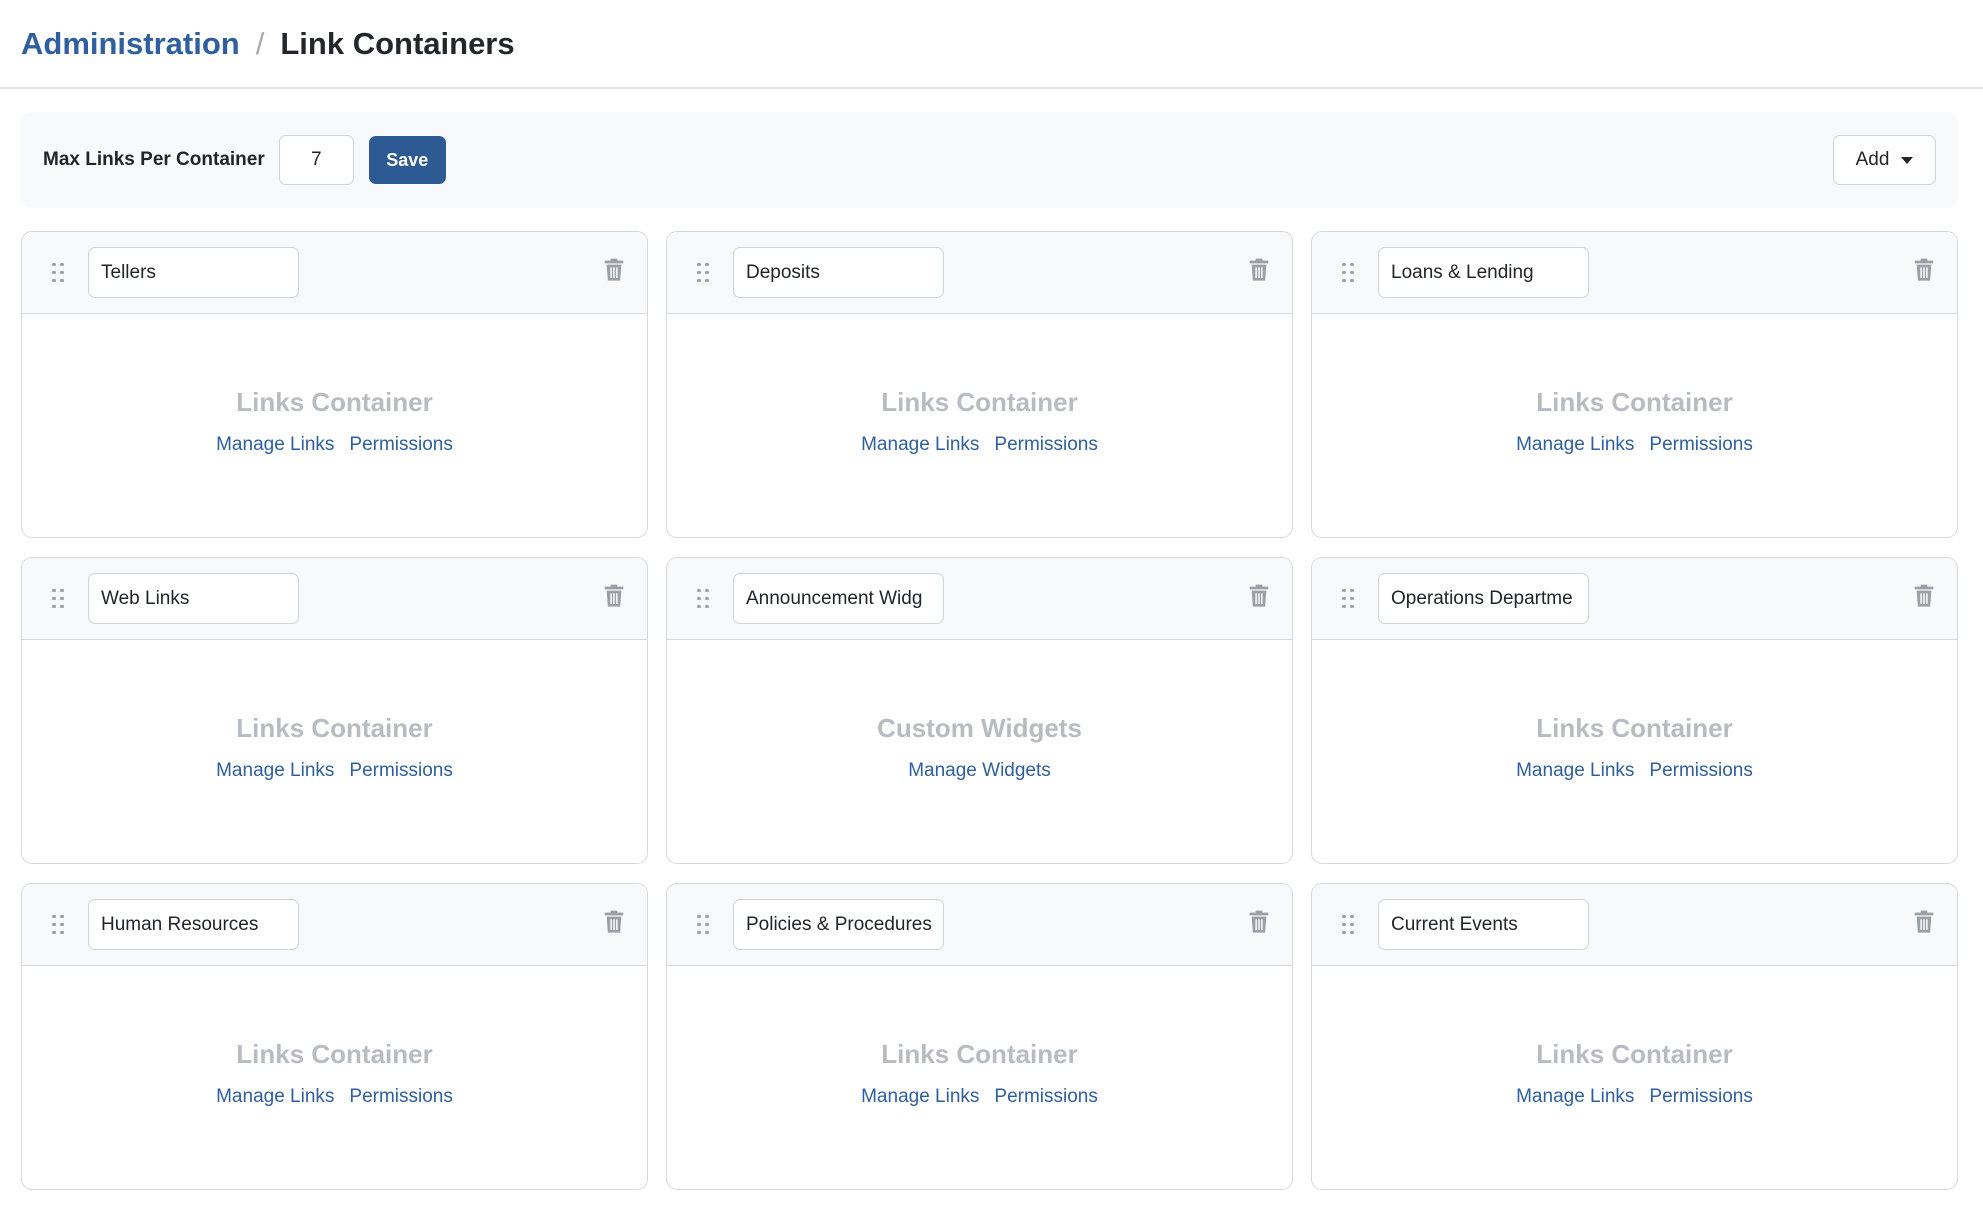 The height and width of the screenshot is (1221, 1983). Describe the element at coordinates (1872, 159) in the screenshot. I see `add-button-label: Add` at that location.